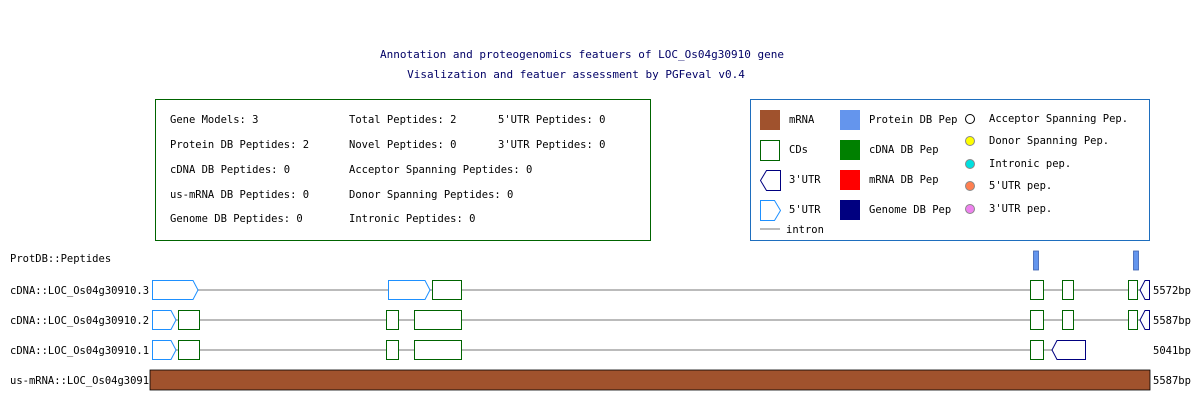 The width and height of the screenshot is (1200, 400). What do you see at coordinates (970, 119) in the screenshot?
I see `legend-acceptor-dot` at bounding box center [970, 119].